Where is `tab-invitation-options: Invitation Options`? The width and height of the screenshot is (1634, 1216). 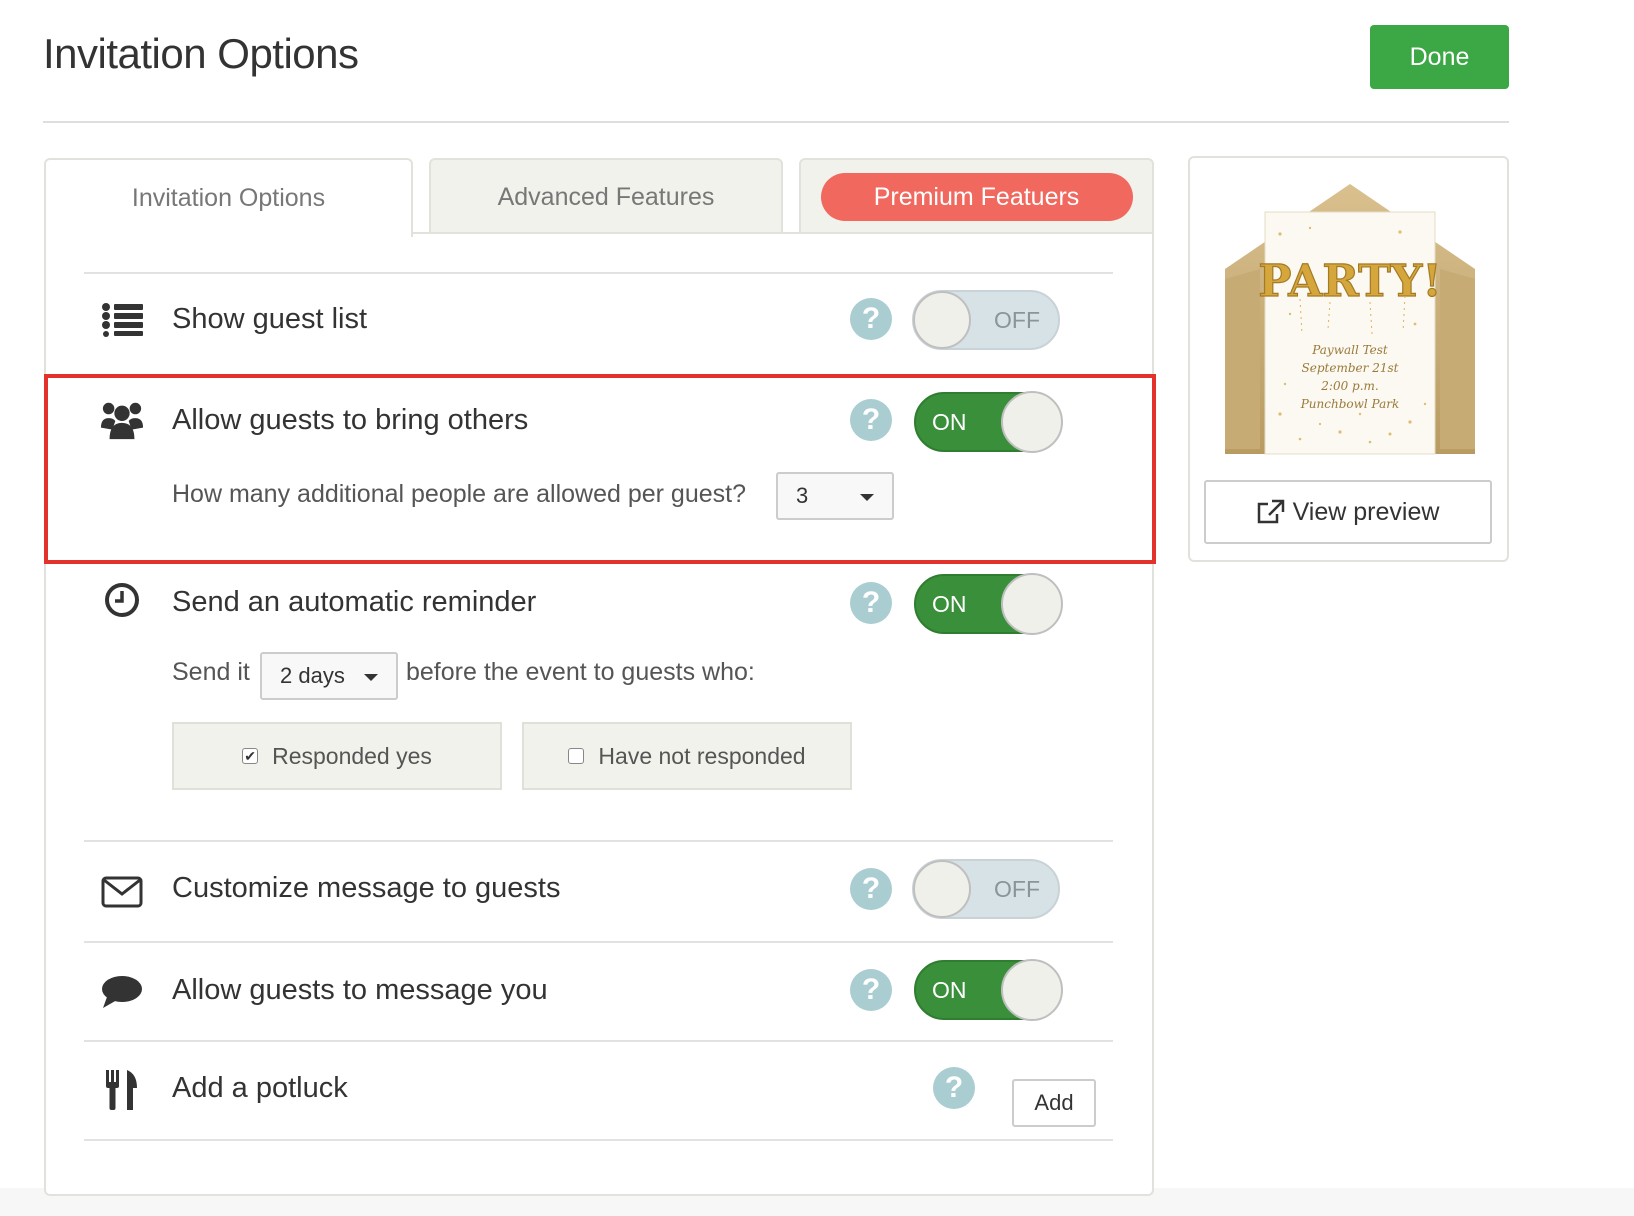
tab-invitation-options: Invitation Options is located at coordinates (228, 197).